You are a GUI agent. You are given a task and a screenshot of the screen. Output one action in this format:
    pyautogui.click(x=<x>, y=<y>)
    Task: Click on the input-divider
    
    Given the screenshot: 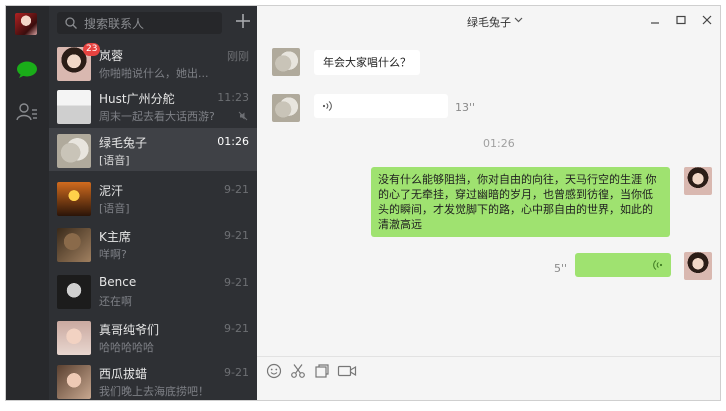 What is the action you would take?
    pyautogui.click(x=488, y=356)
    